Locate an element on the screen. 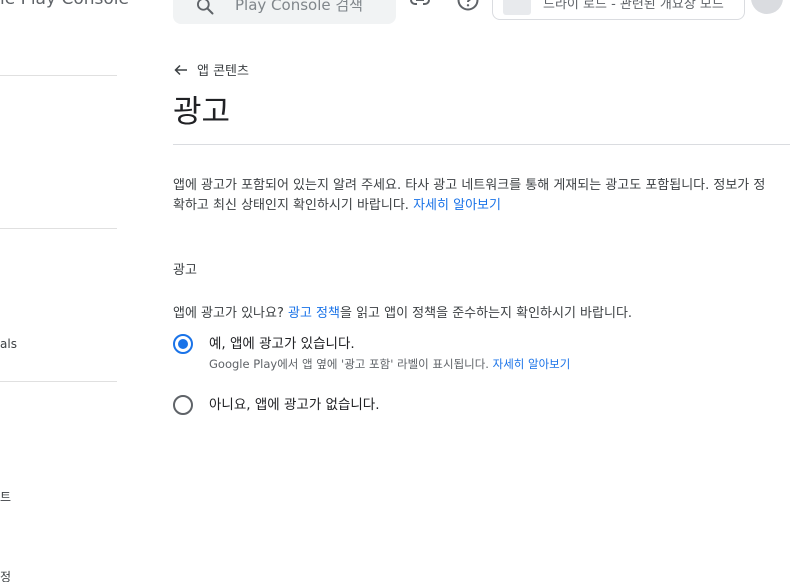 The image size is (790, 582). app-logo-text: le Play Console is located at coordinates (64, 4).